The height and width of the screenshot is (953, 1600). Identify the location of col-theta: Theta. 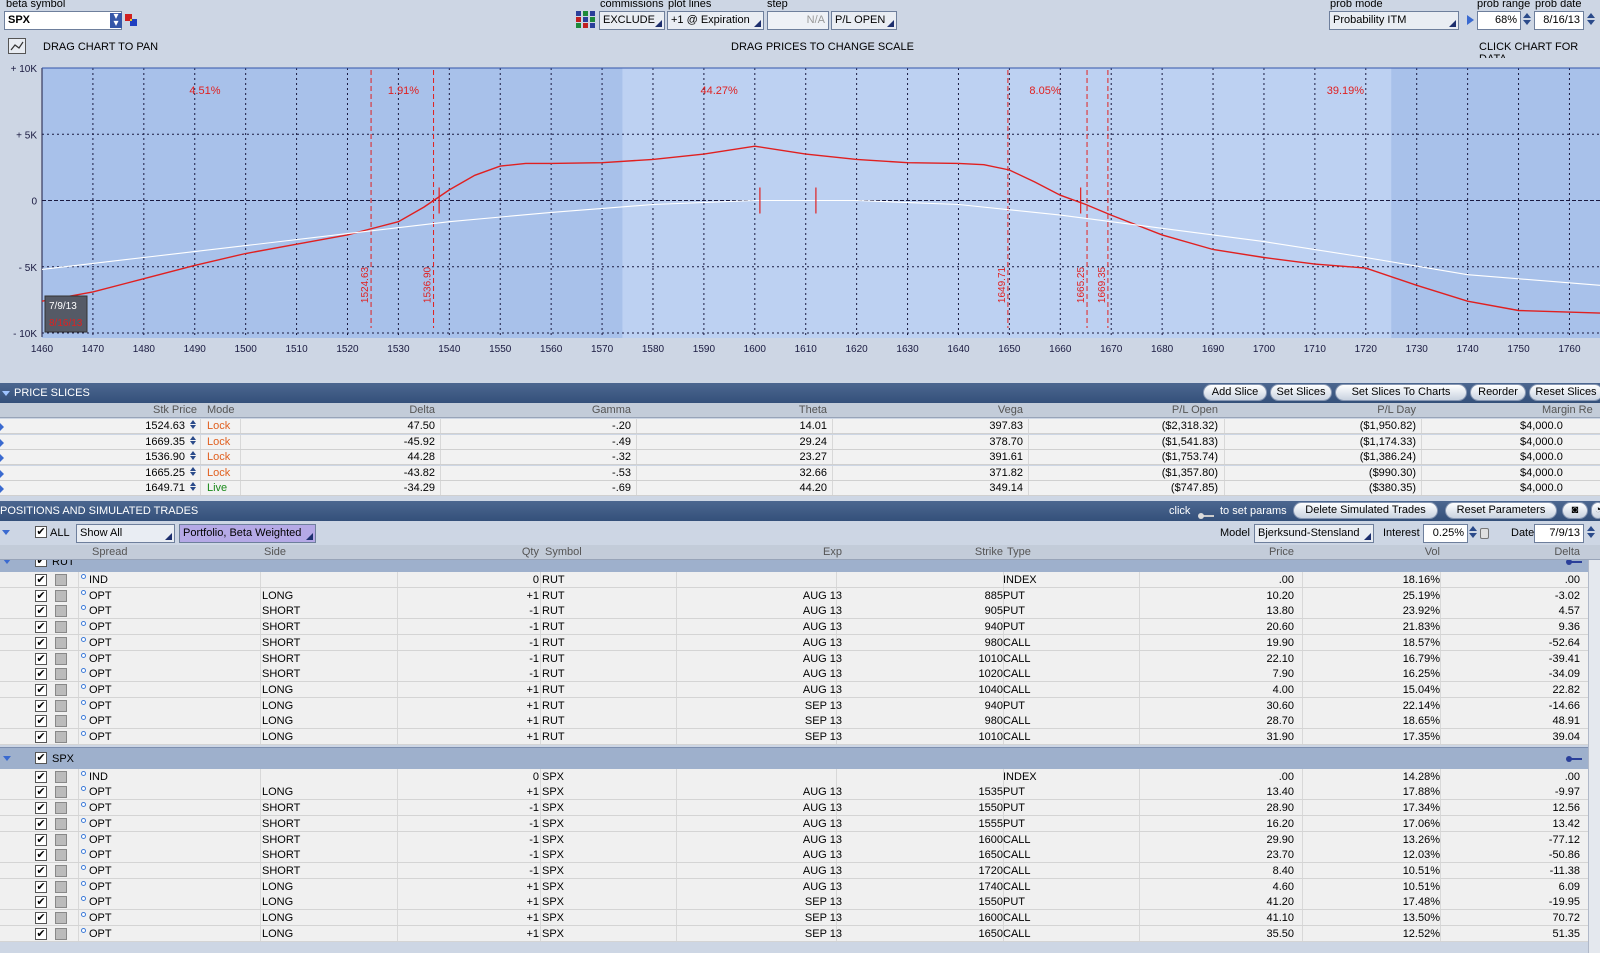
(763, 410).